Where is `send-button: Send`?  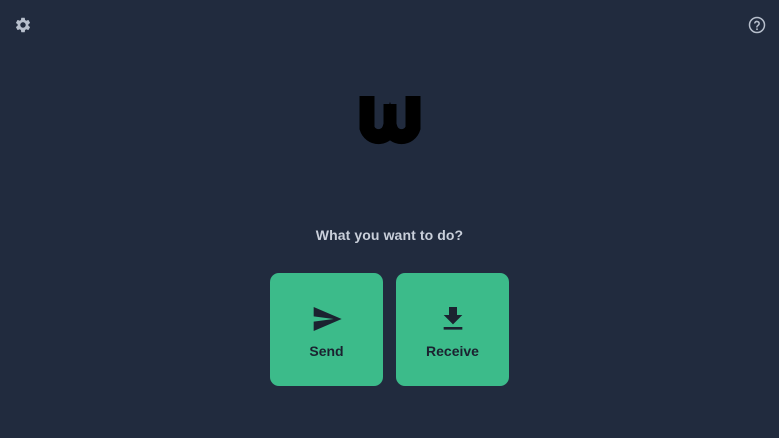
send-button: Send is located at coordinates (326, 329).